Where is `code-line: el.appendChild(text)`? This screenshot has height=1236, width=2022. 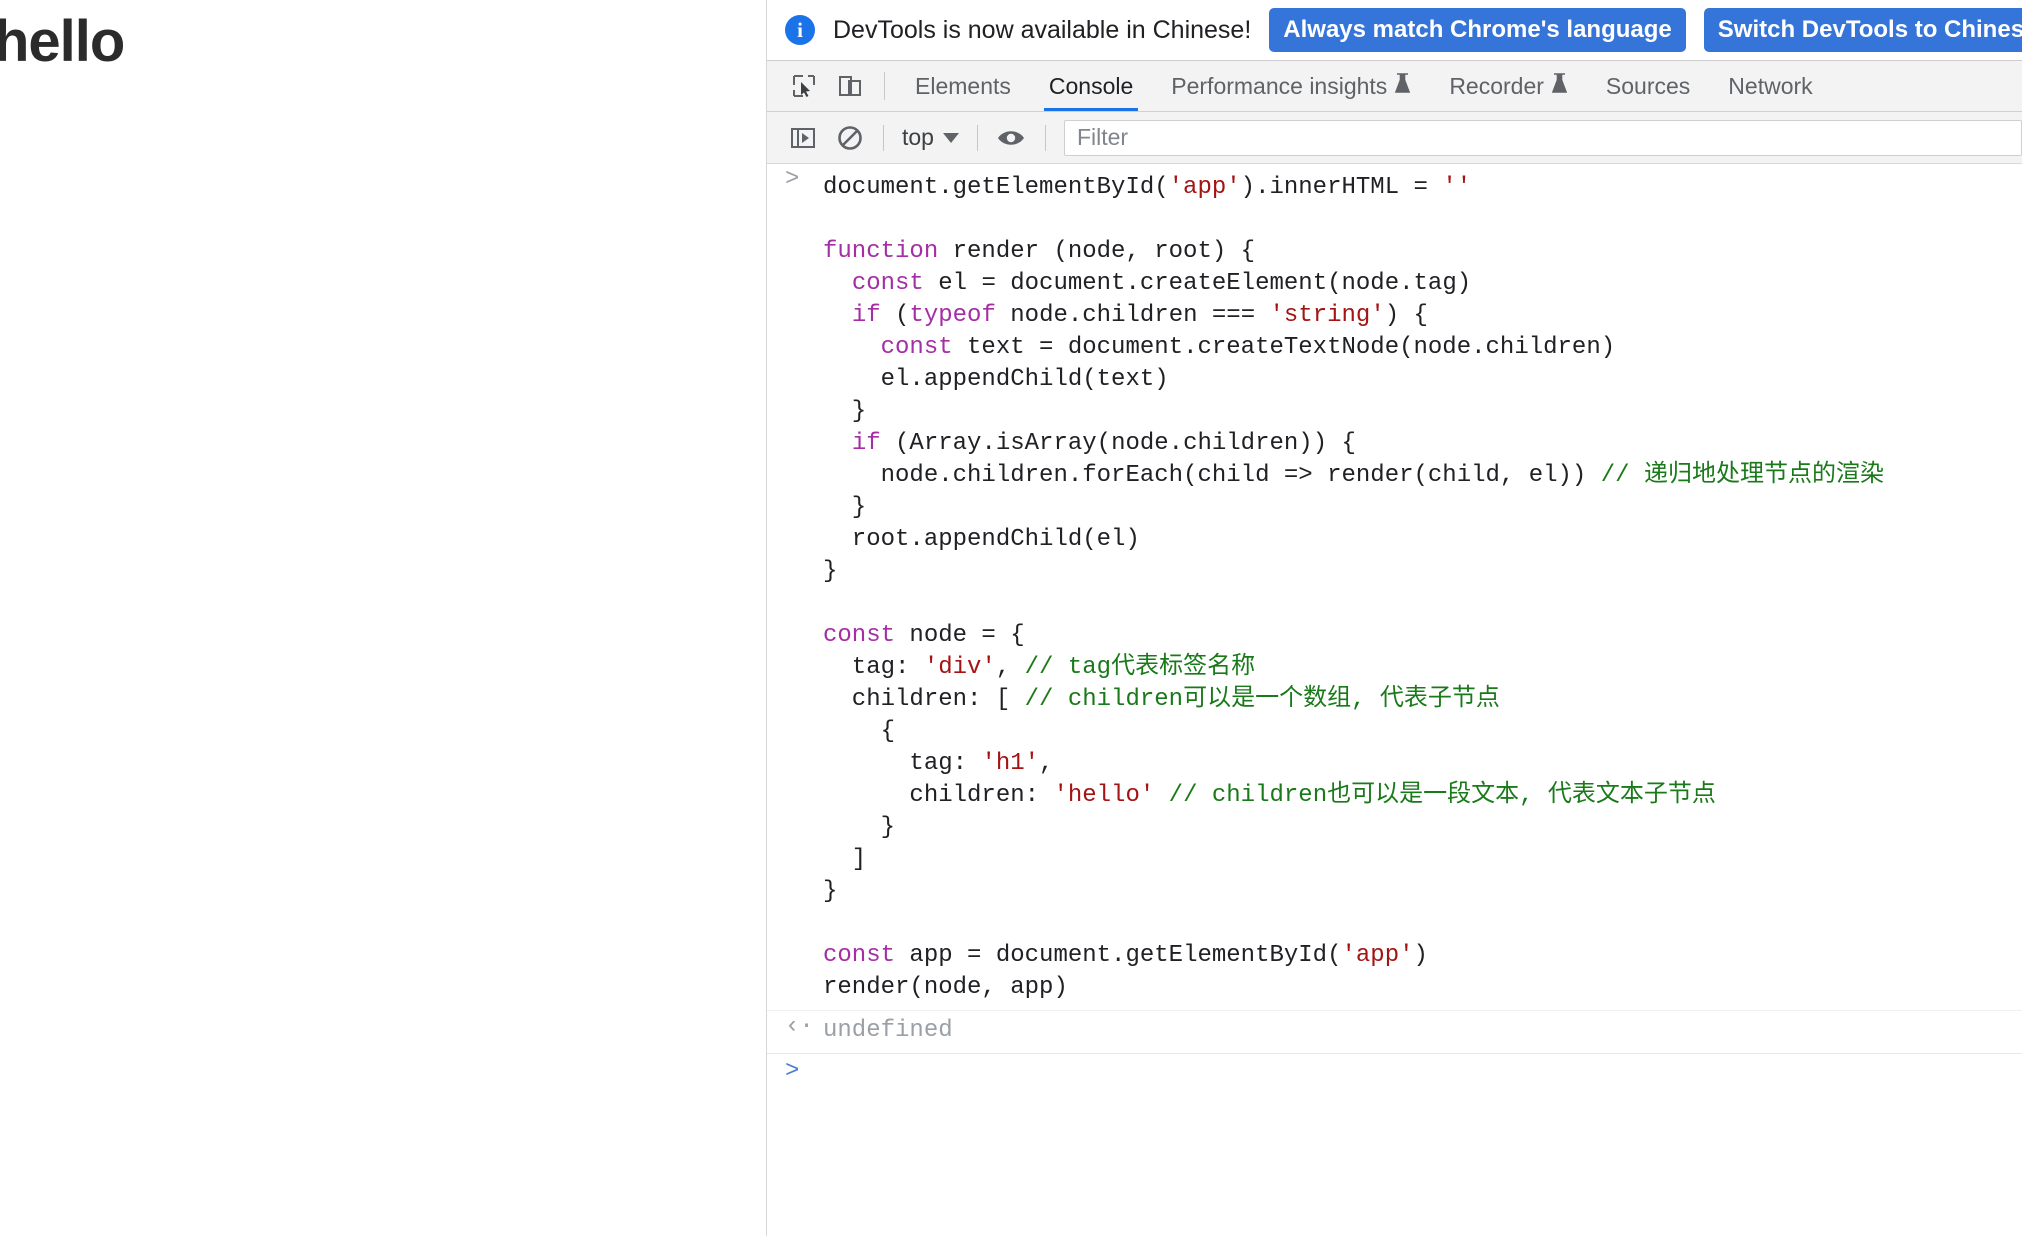 code-line: el.appendChild(text) is located at coordinates (1417, 380).